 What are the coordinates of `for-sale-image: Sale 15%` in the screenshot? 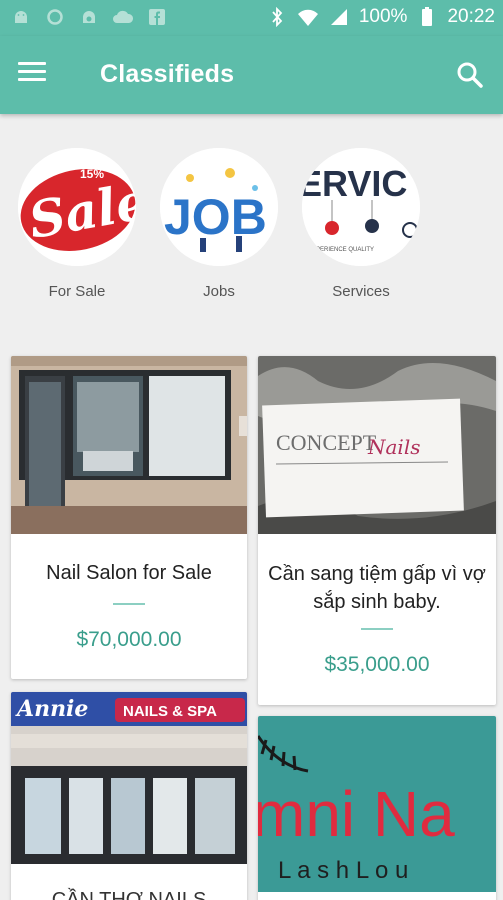 It's located at (77, 207).